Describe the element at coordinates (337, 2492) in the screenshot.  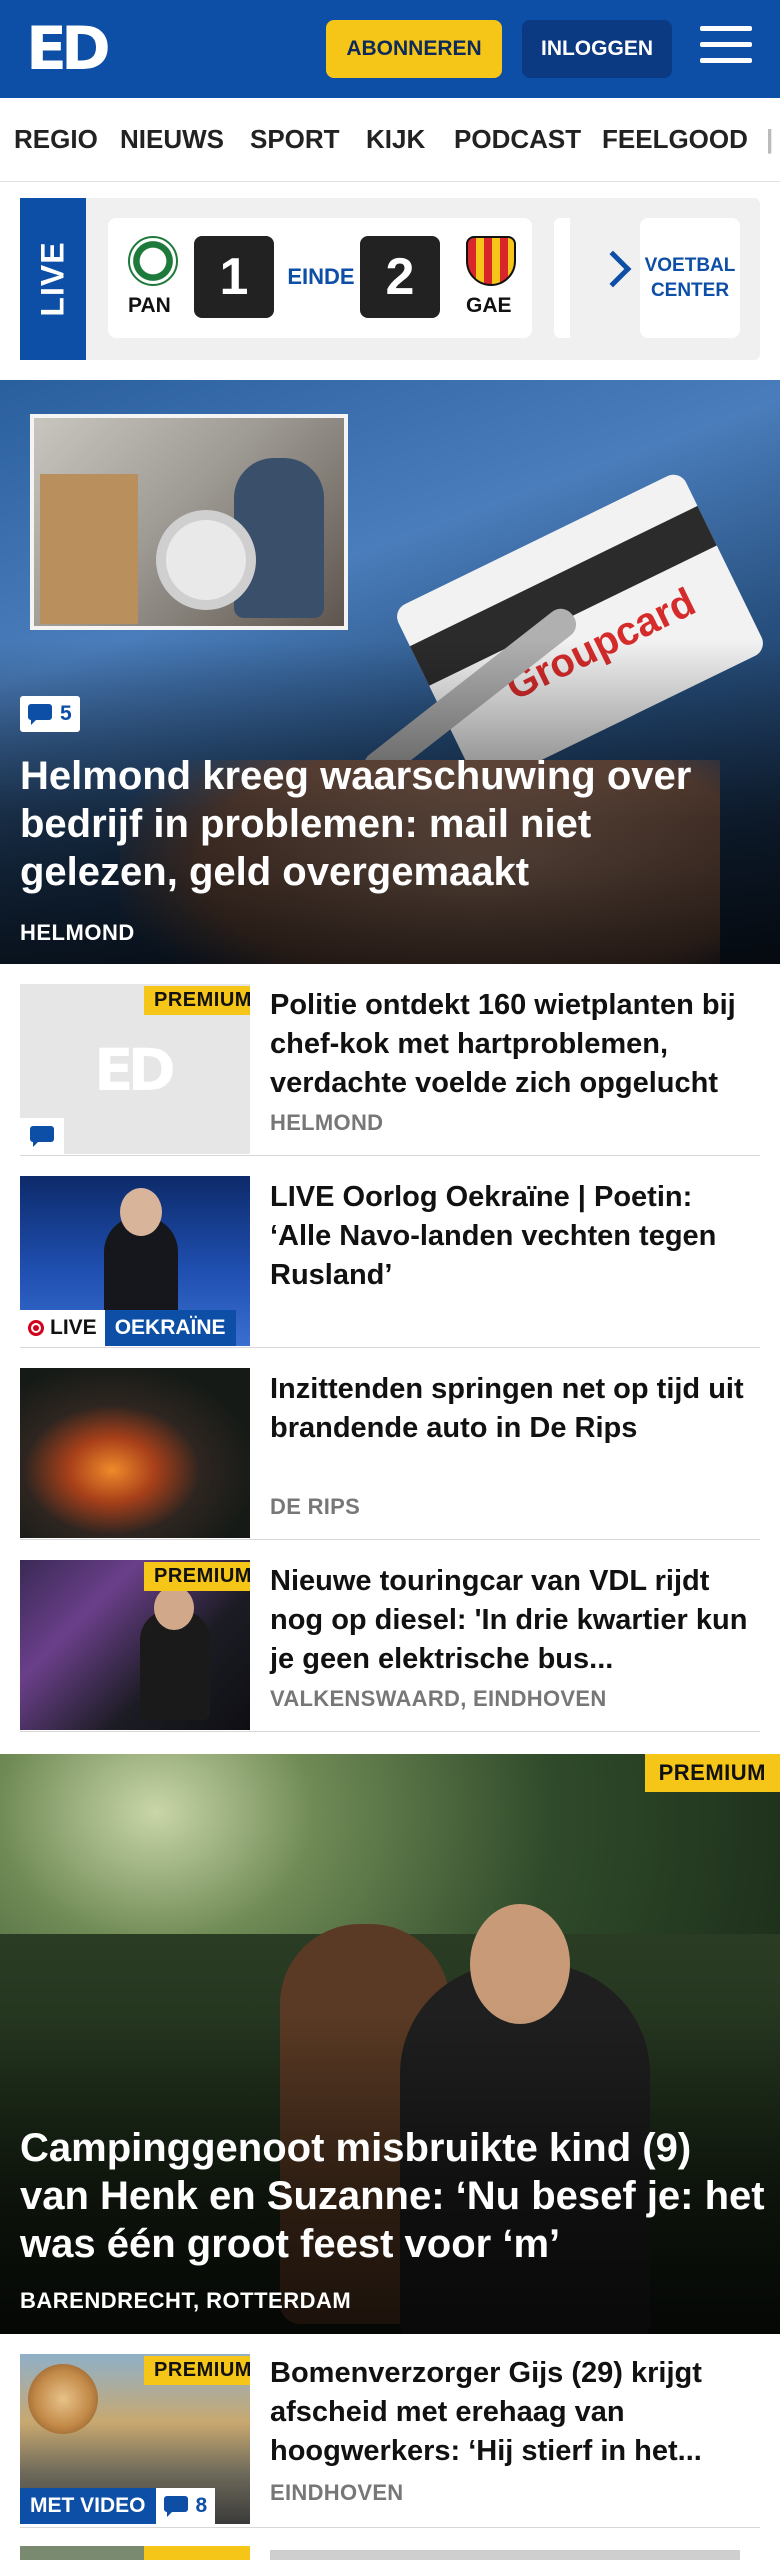
I see `article-location: EINDHOVEN` at that location.